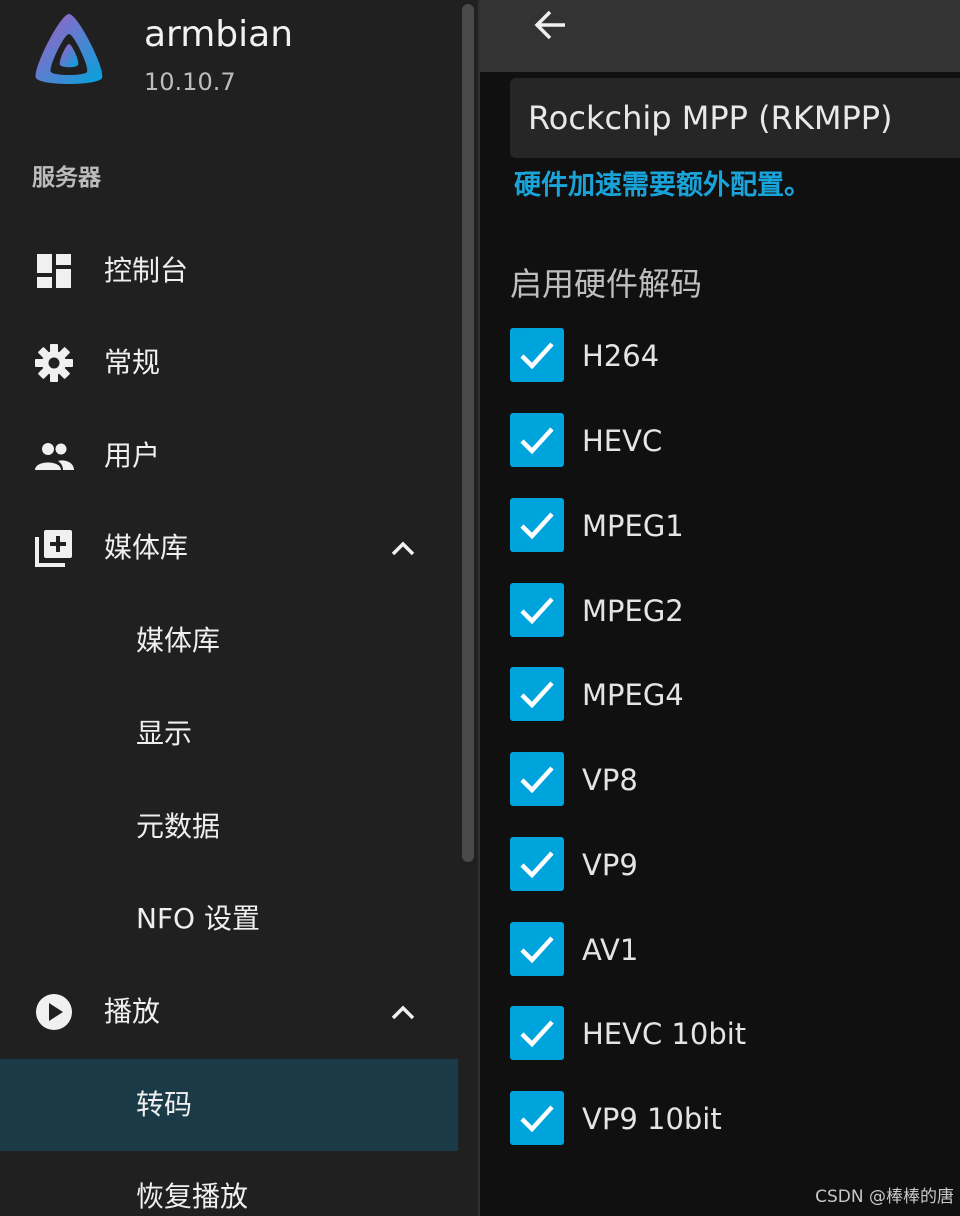 This screenshot has height=1216, width=960. Describe the element at coordinates (621, 356) in the screenshot. I see `checkbox-label: H264` at that location.